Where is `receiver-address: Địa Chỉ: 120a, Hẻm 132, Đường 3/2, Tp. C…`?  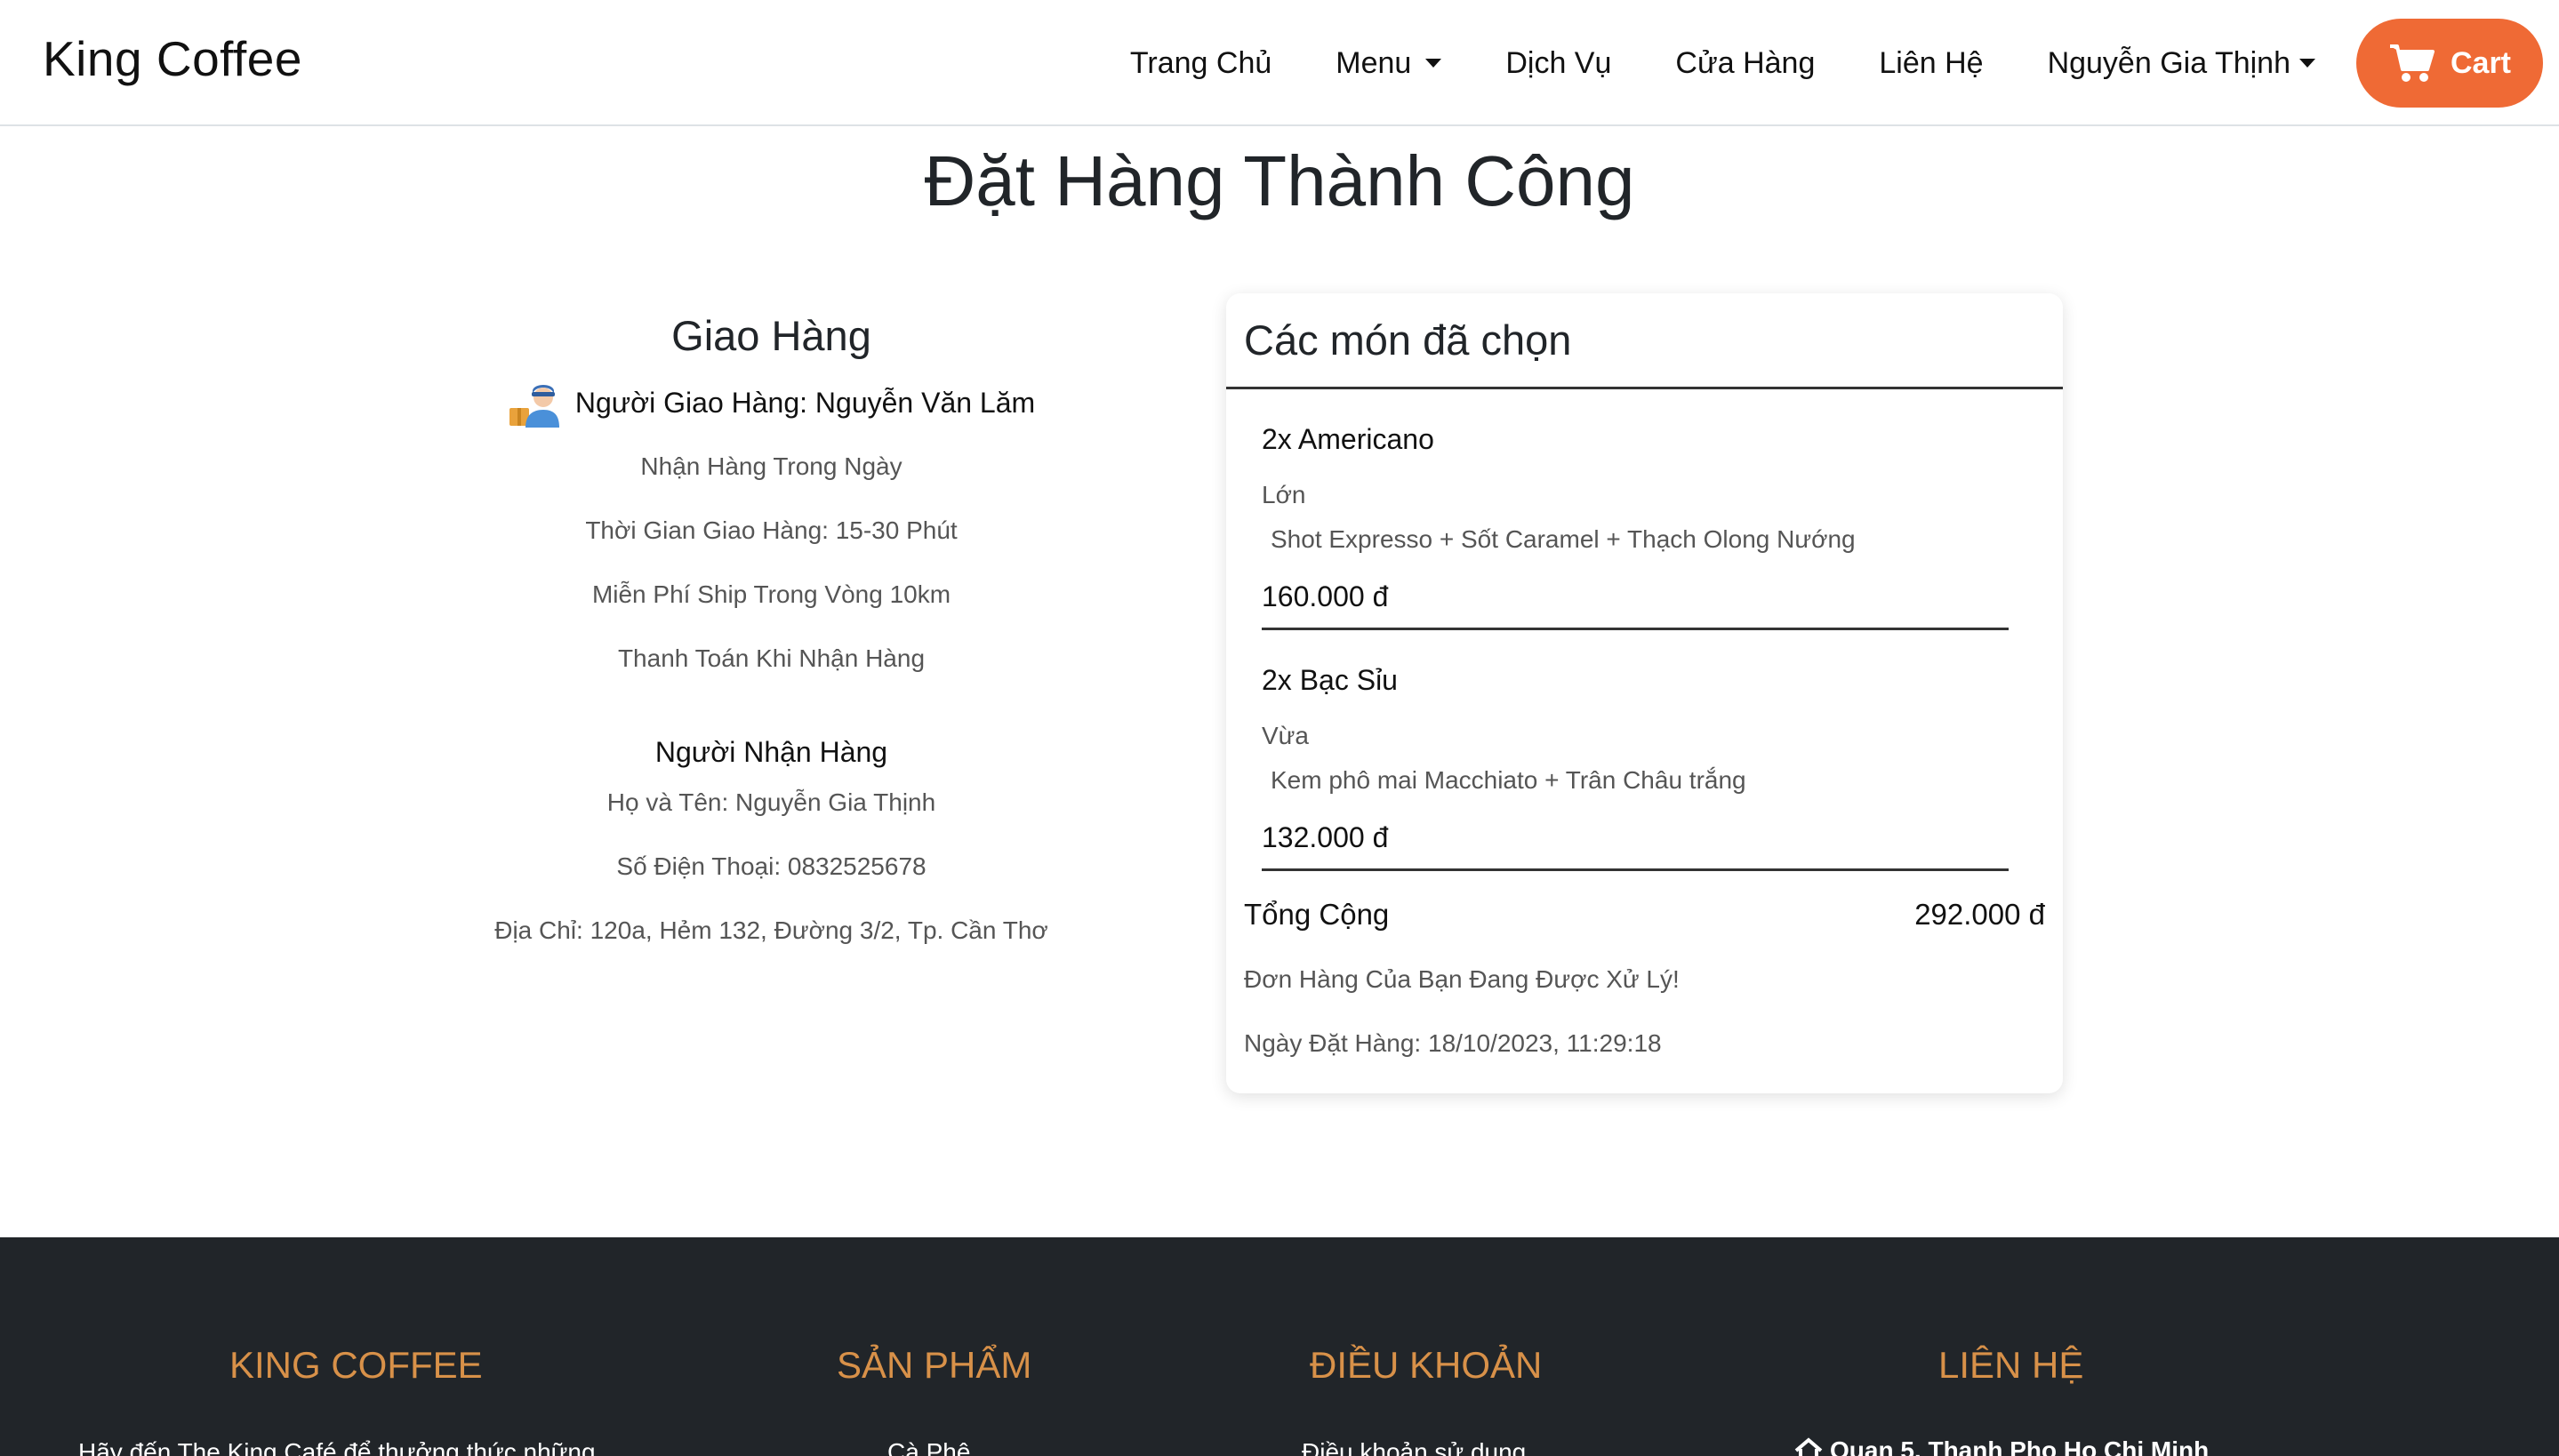 receiver-address: Địa Chỉ: 120a, Hẻm 132, Đường 3/2, Tp. C… is located at coordinates (771, 930).